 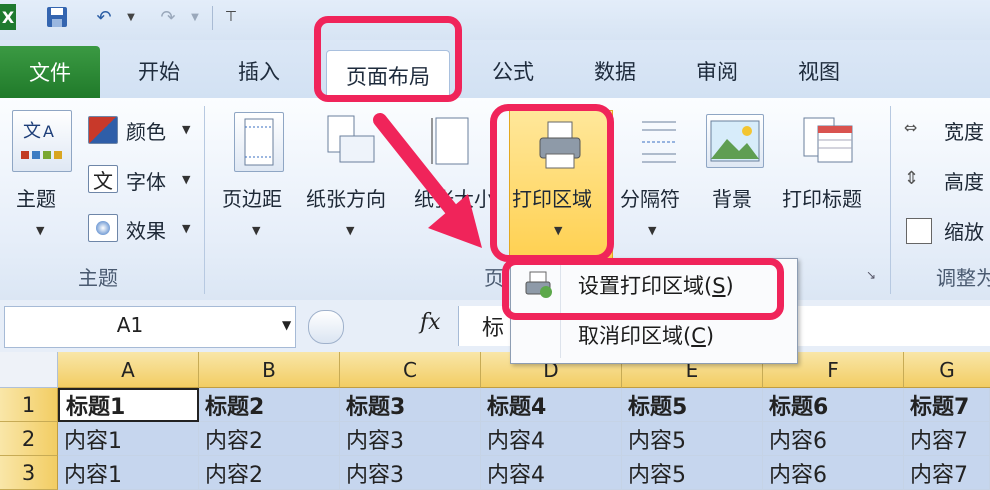 What do you see at coordinates (388, 59) in the screenshot?
I see `annotation-highlight-tab` at bounding box center [388, 59].